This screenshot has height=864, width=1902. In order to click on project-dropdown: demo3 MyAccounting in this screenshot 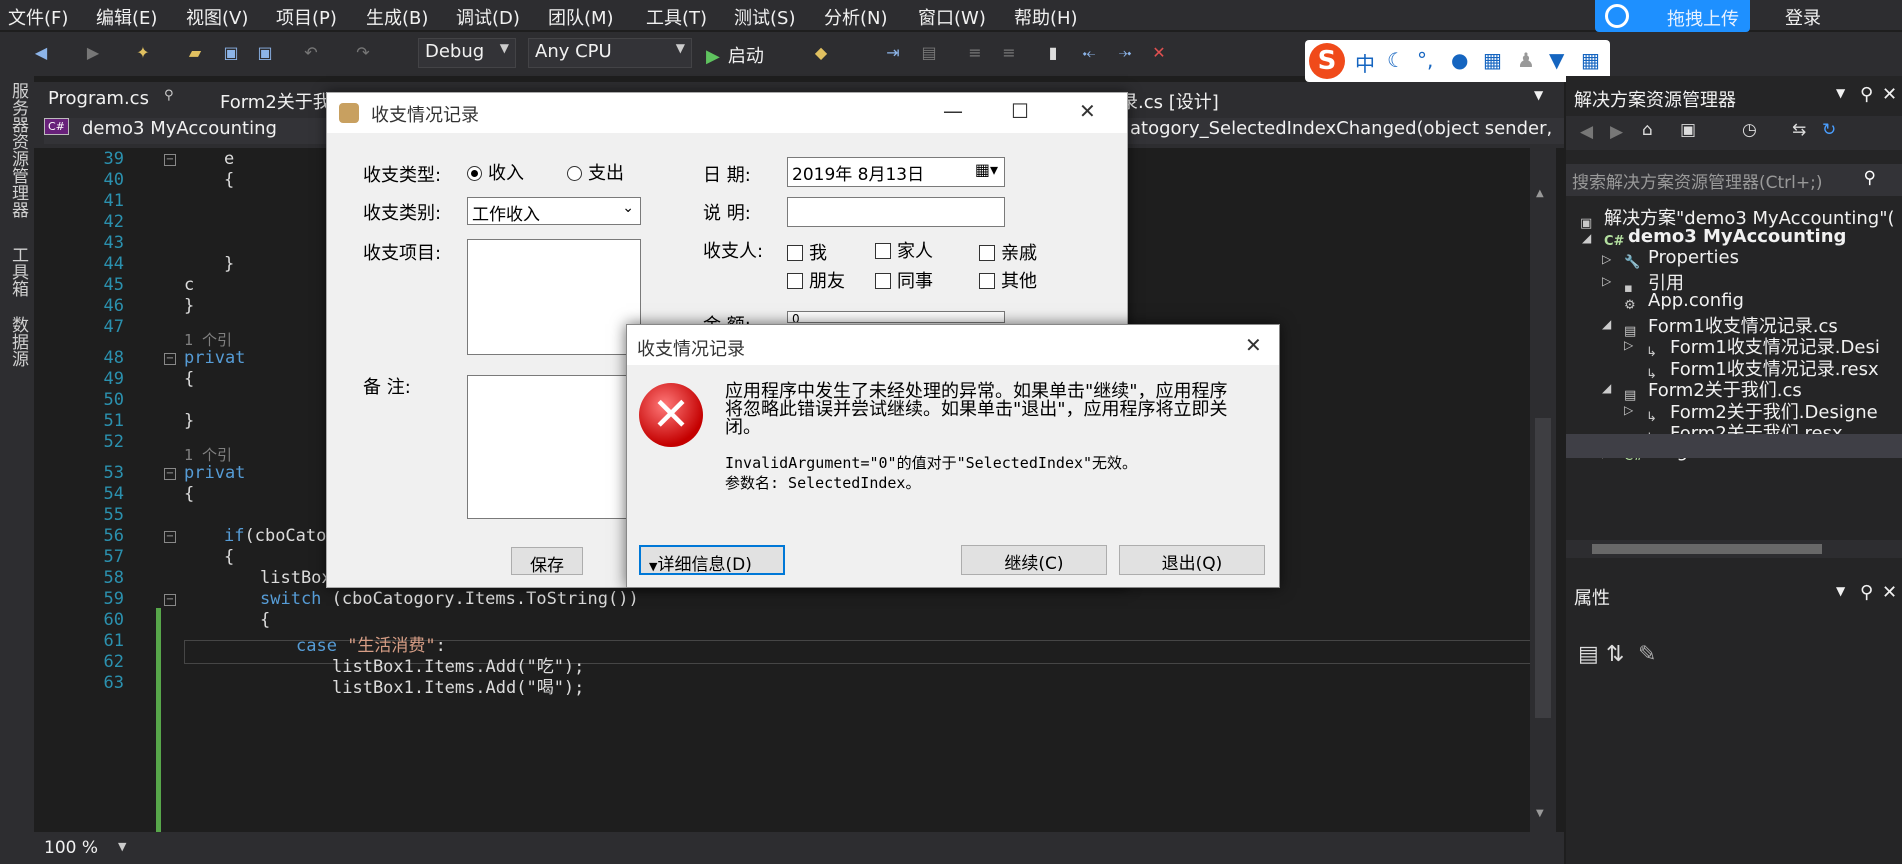, I will do `click(199, 131)`.